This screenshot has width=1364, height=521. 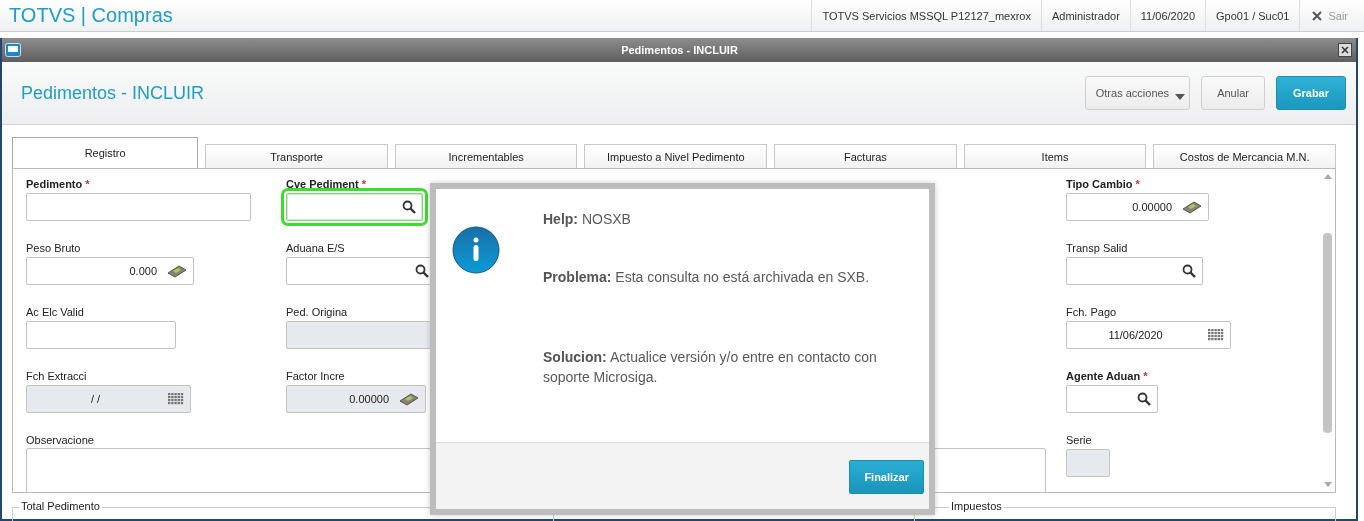 I want to click on tab: Impuesto a Nivel Pedimento, so click(x=676, y=156).